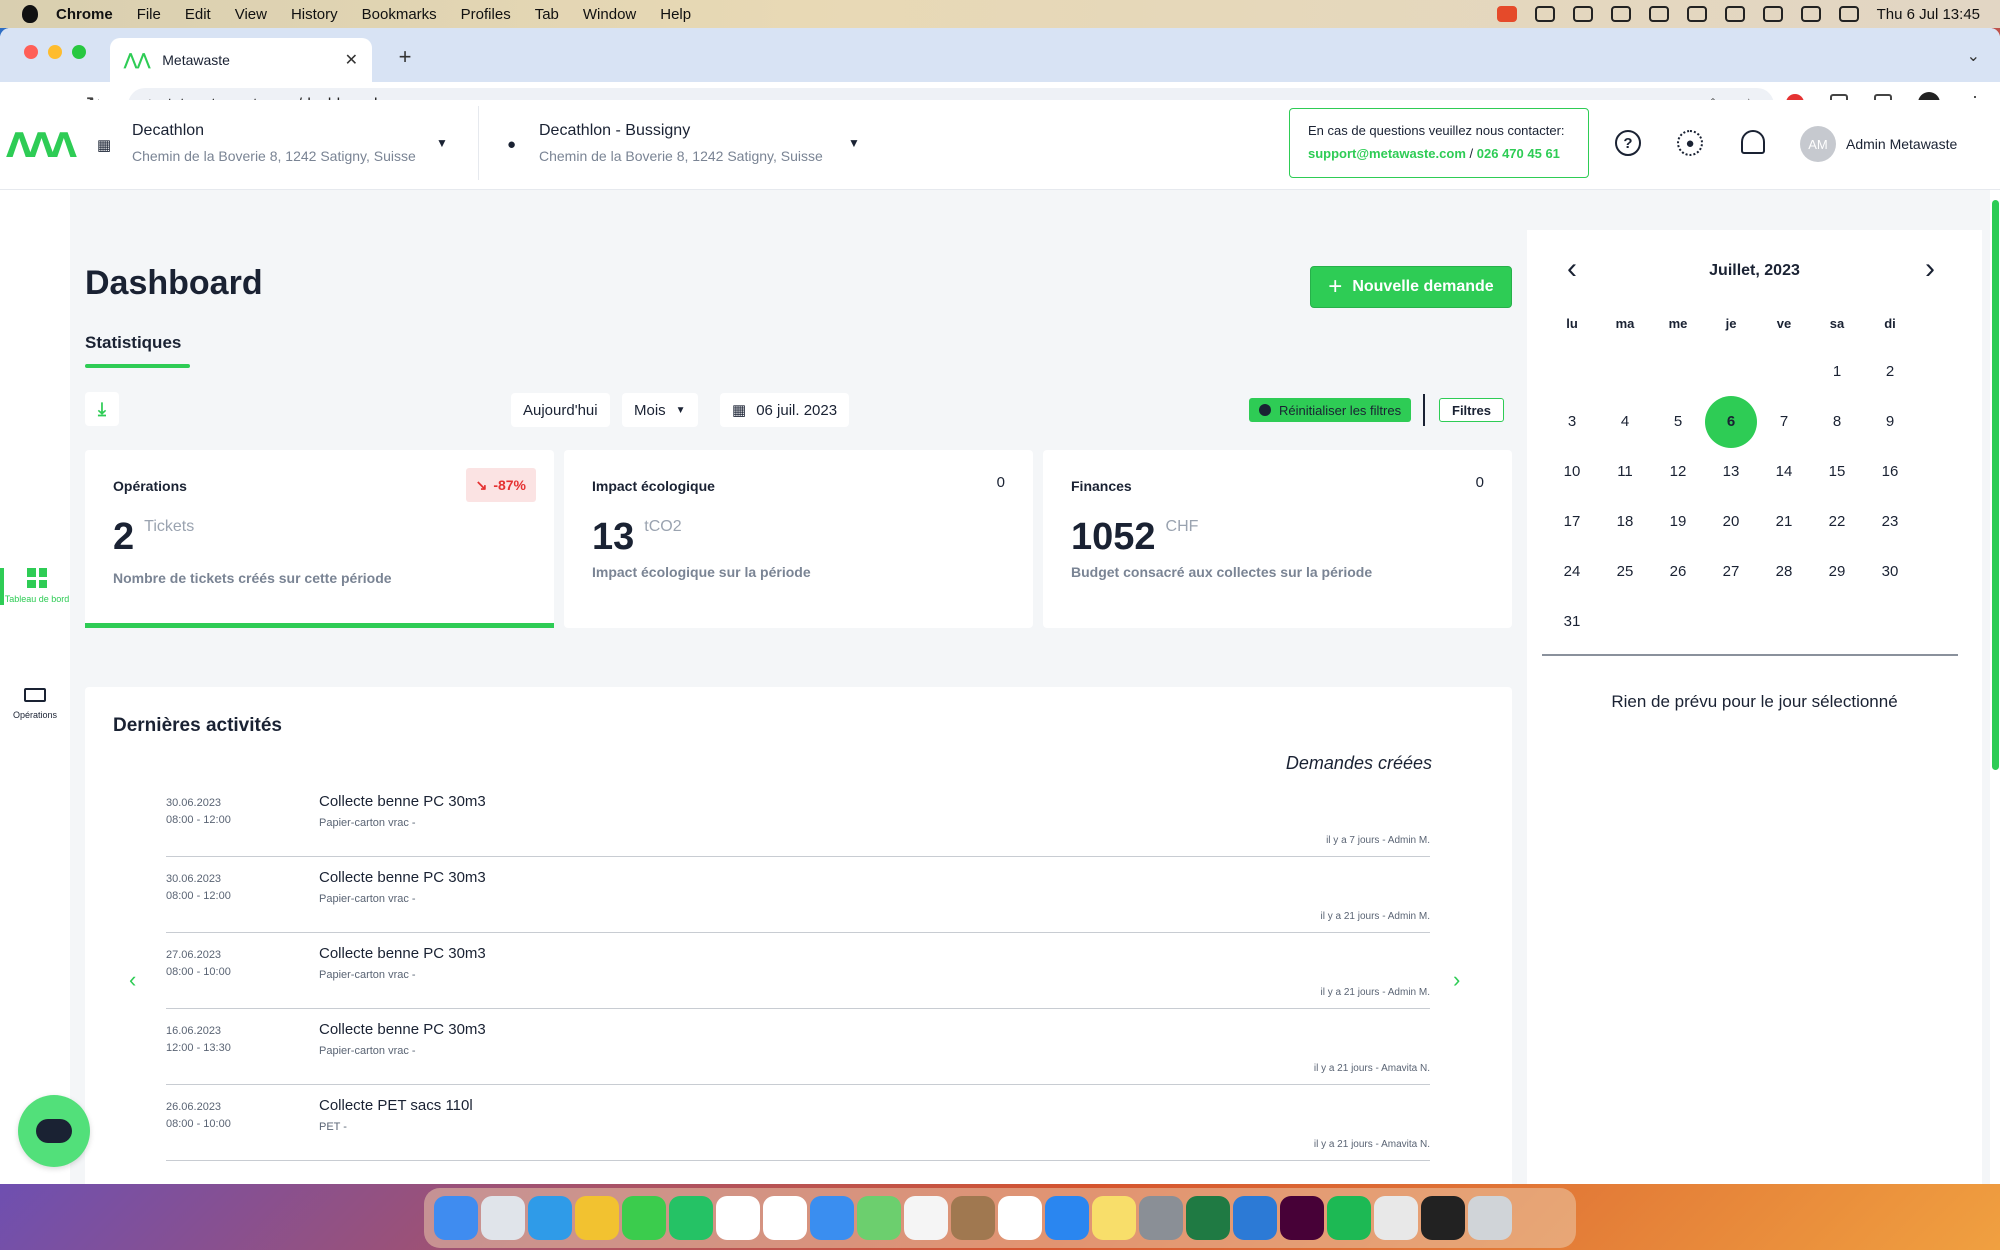  I want to click on page-scrollbar, so click(1995, 687).